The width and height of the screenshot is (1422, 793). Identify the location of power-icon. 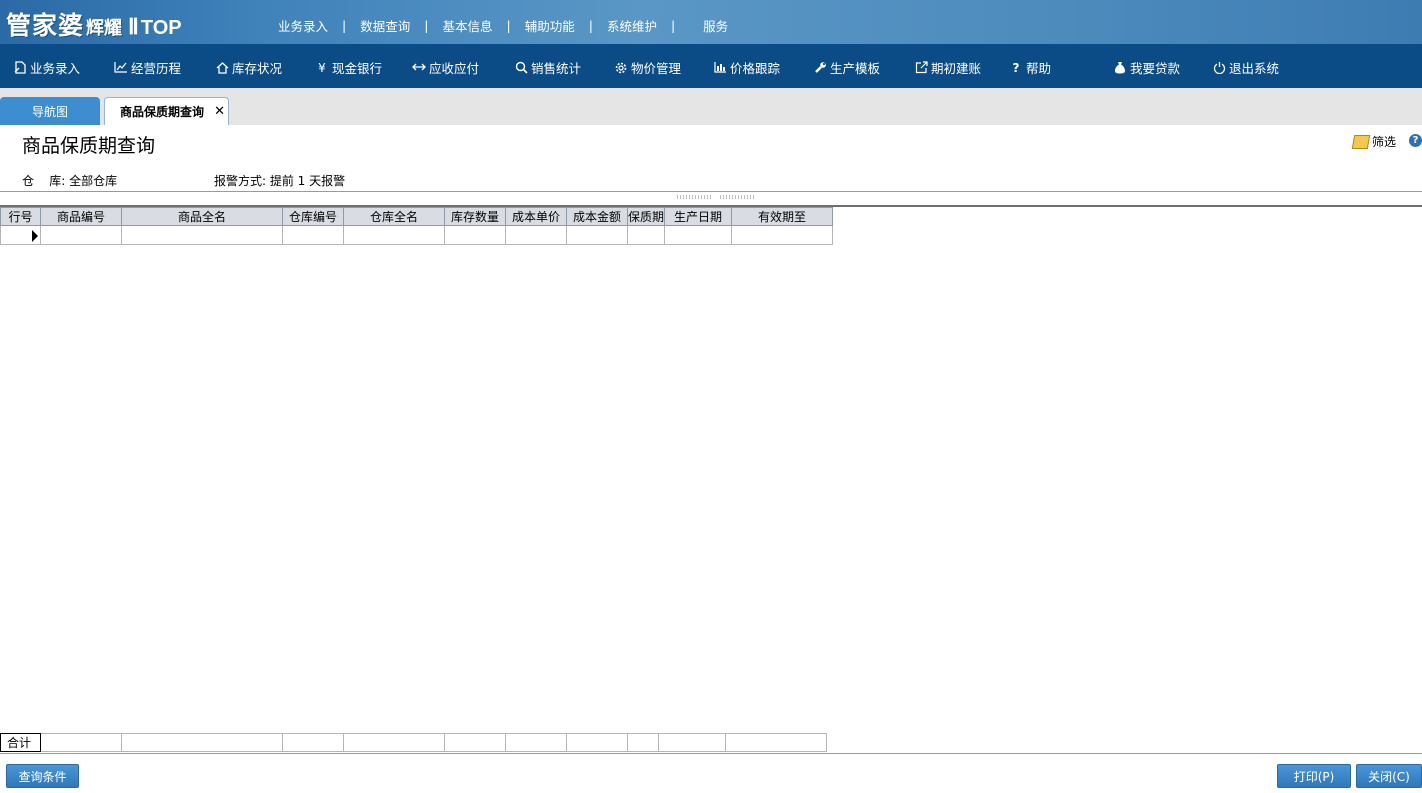
(1219, 68).